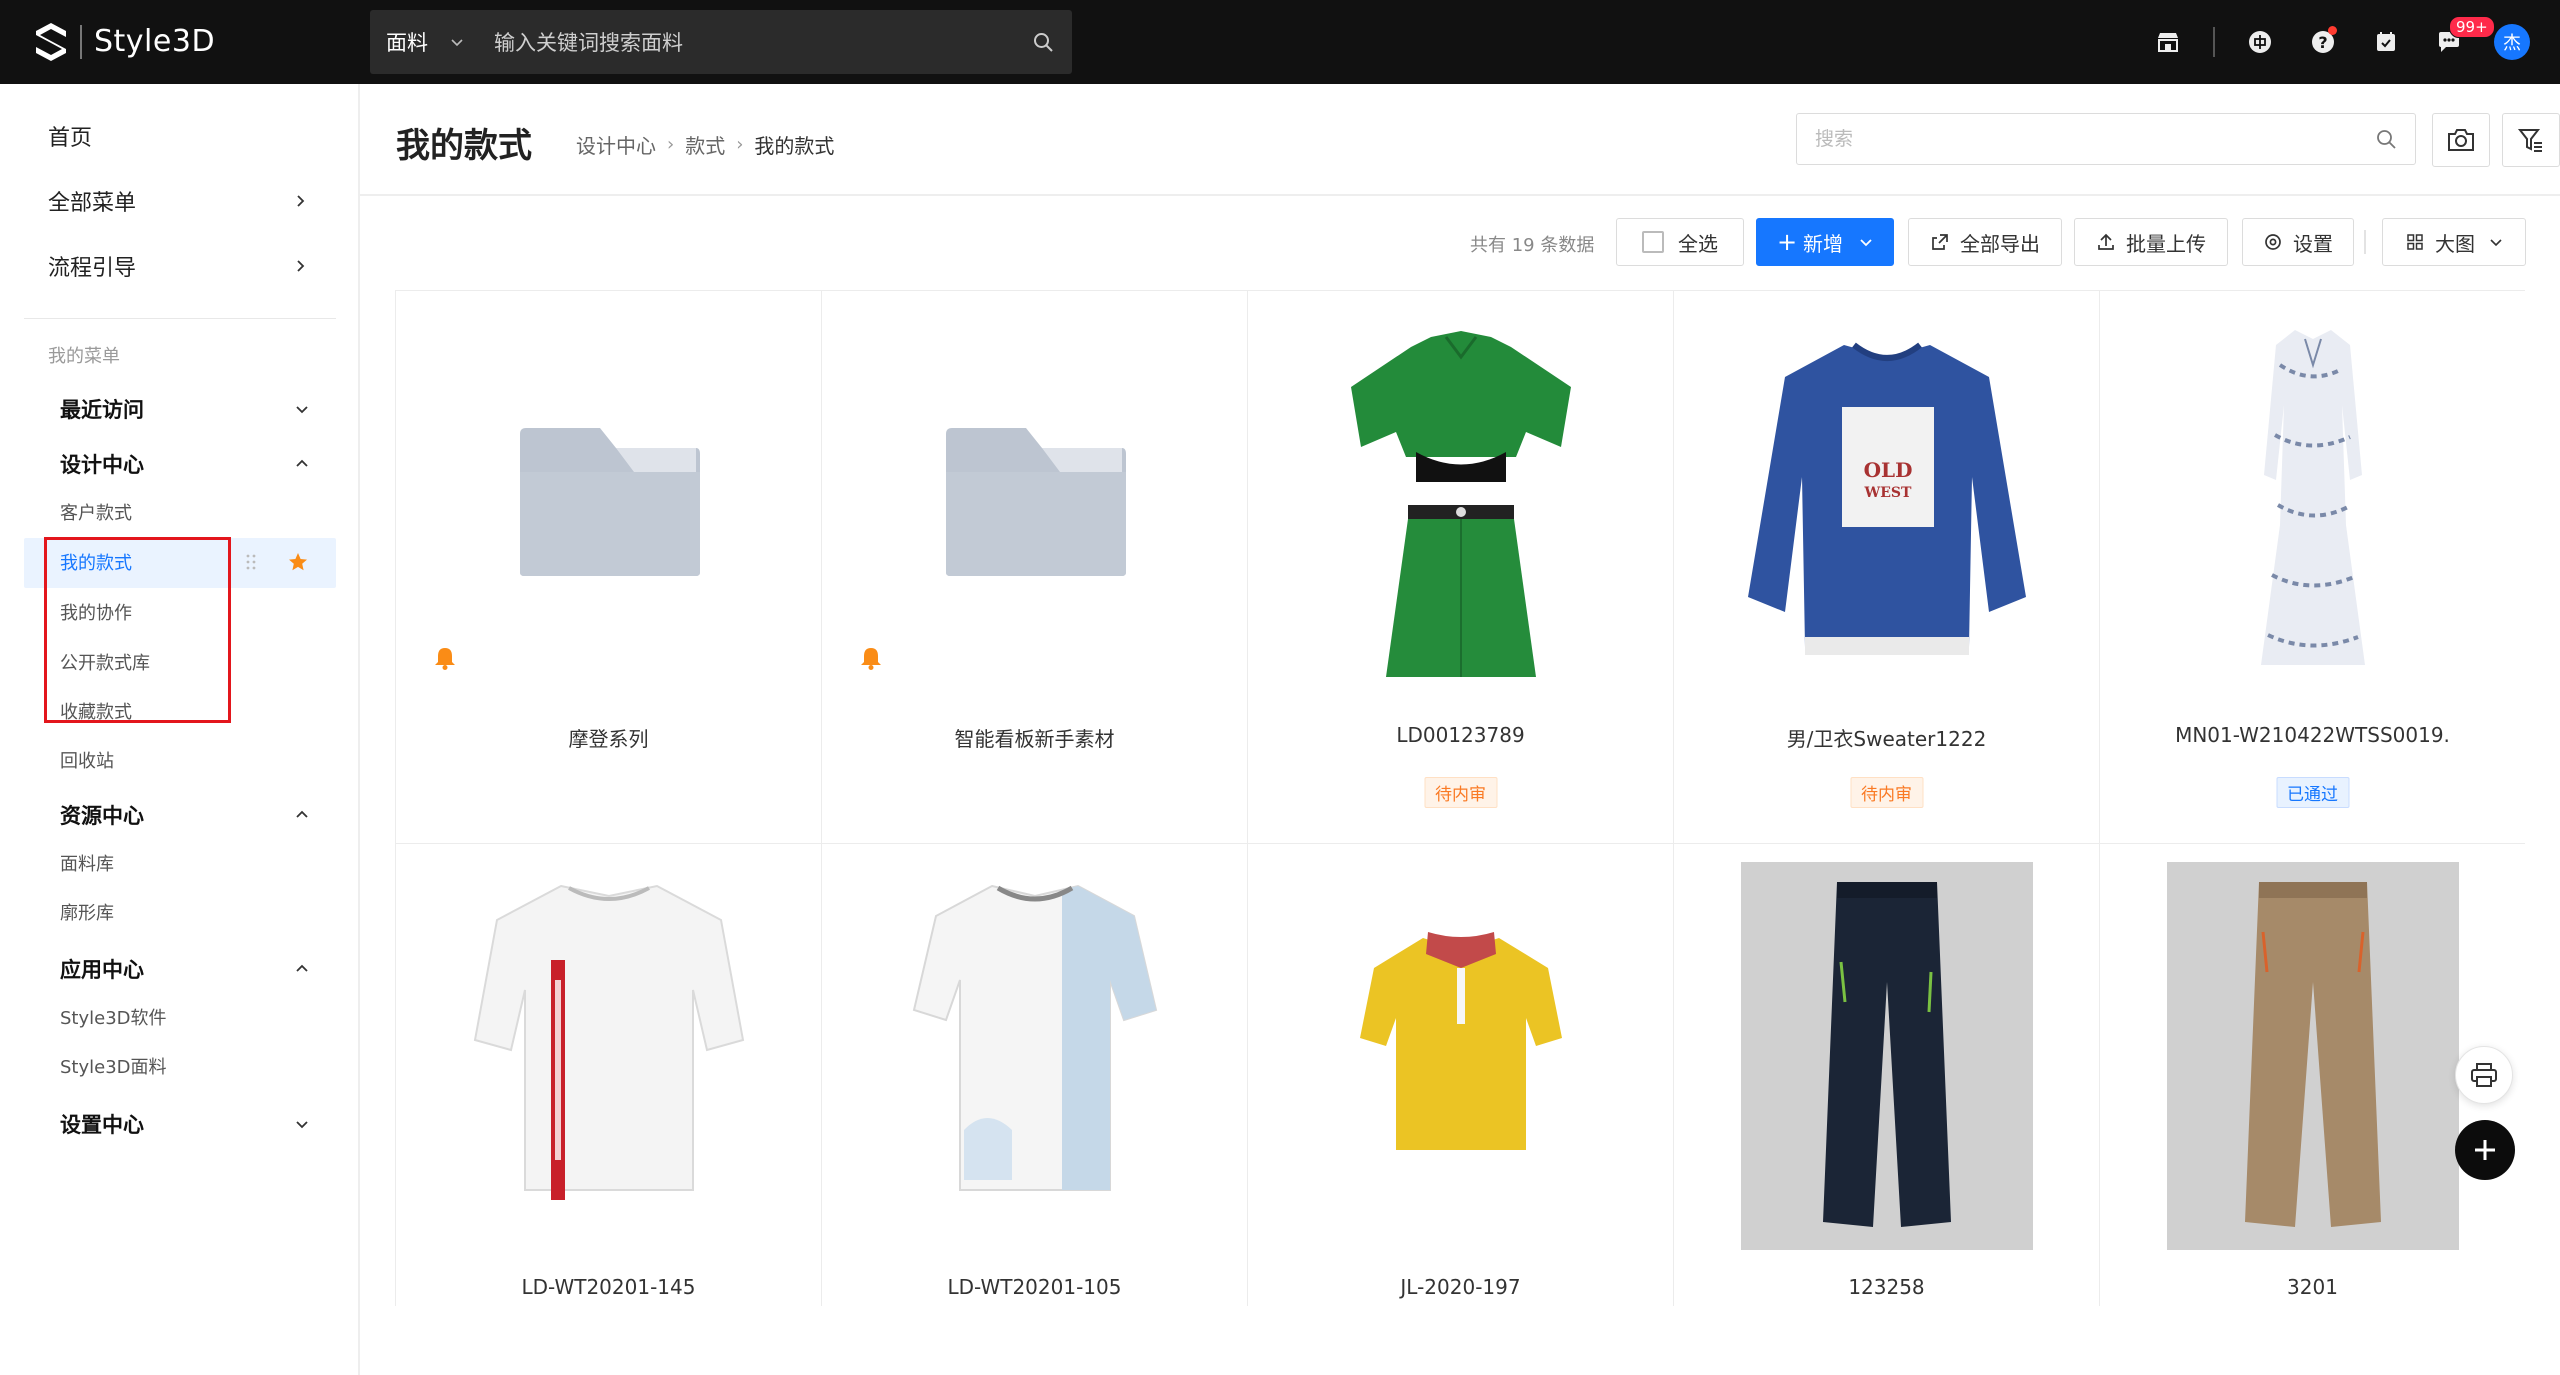  What do you see at coordinates (2454, 242) in the screenshot?
I see `view-mode-select: 大图` at bounding box center [2454, 242].